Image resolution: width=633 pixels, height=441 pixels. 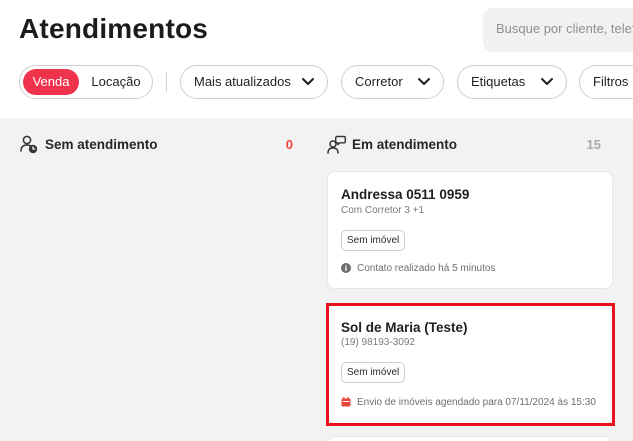 What do you see at coordinates (116, 82) in the screenshot?
I see `toggle-locacao: Locação` at bounding box center [116, 82].